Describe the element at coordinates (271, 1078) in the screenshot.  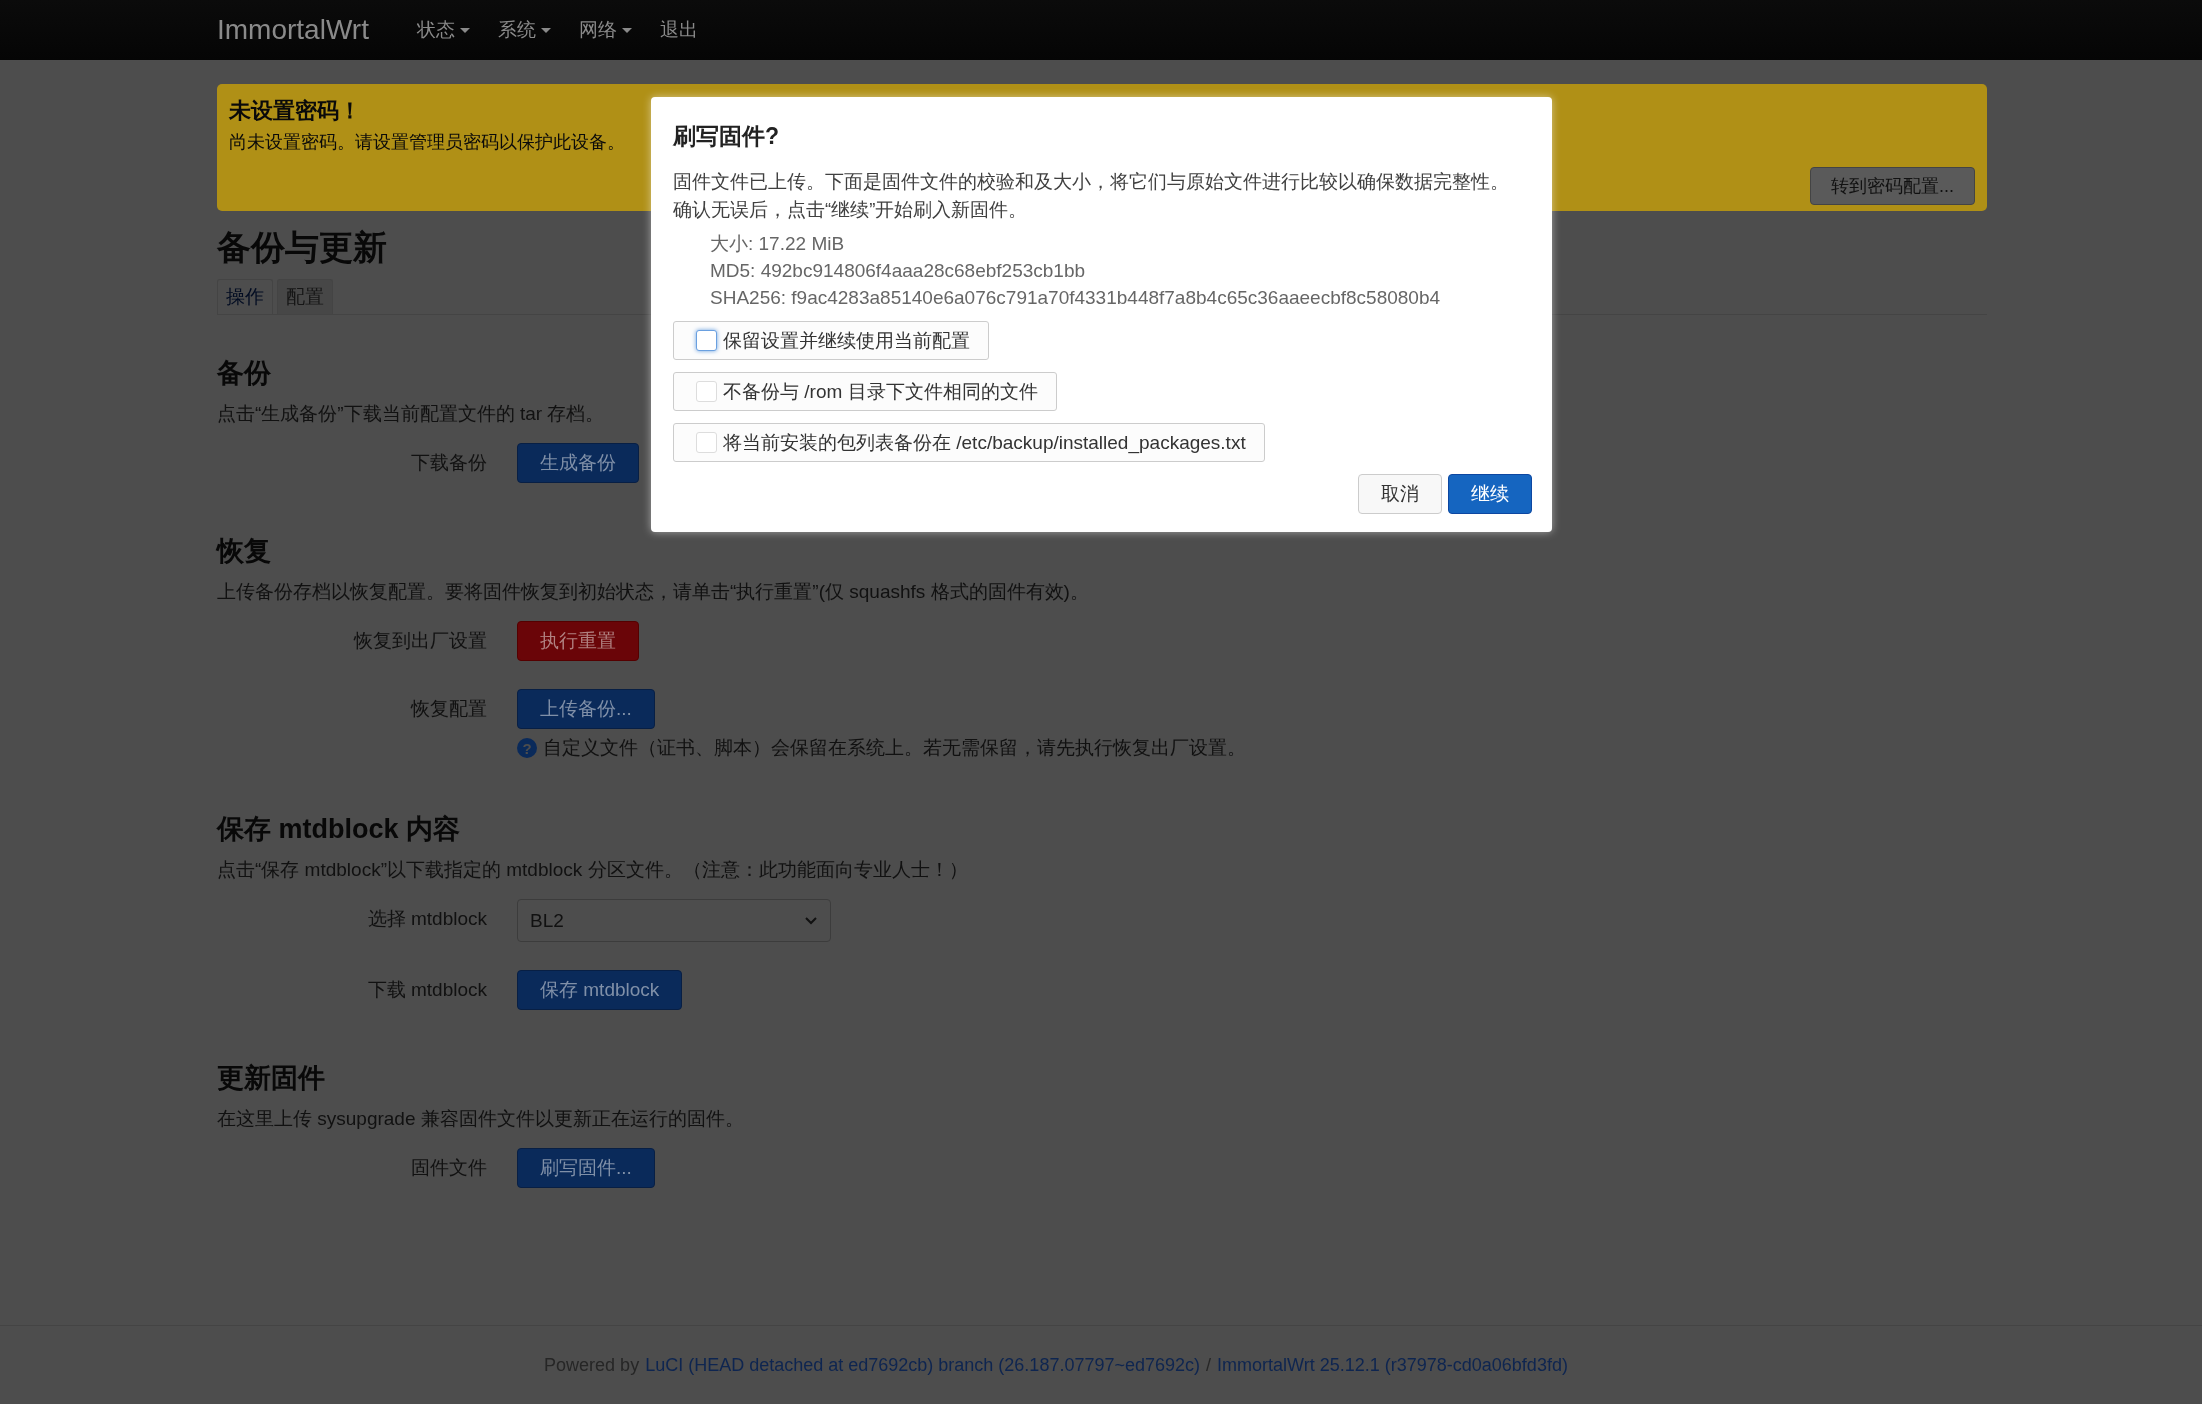
I see `section-title: 更新固件` at that location.